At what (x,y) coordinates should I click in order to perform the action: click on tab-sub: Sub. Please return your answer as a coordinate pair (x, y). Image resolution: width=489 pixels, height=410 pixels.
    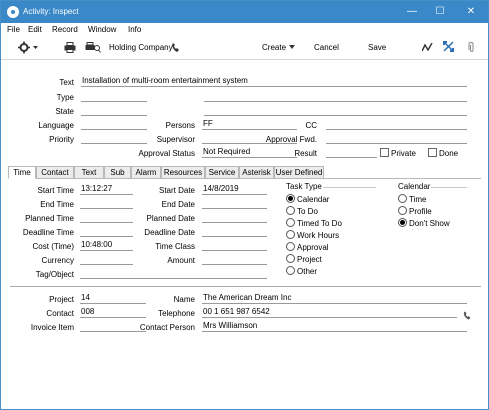
    Looking at the image, I should click on (117, 172).